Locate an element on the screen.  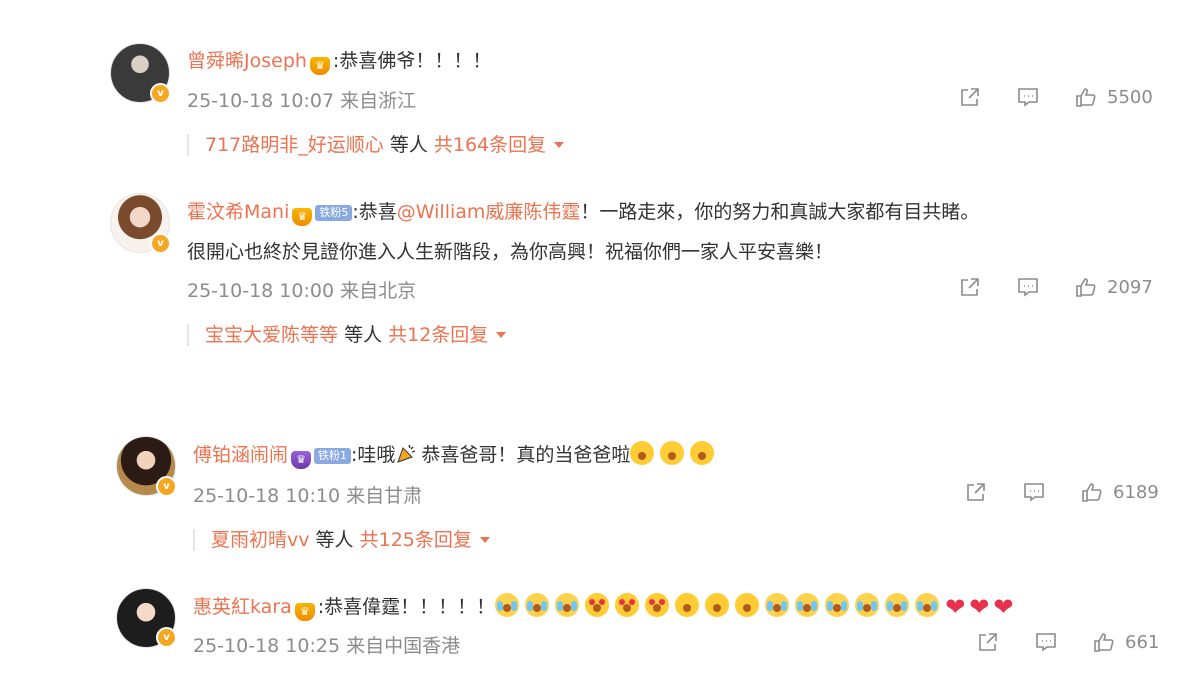
like-count: 2097 is located at coordinates (1130, 287).